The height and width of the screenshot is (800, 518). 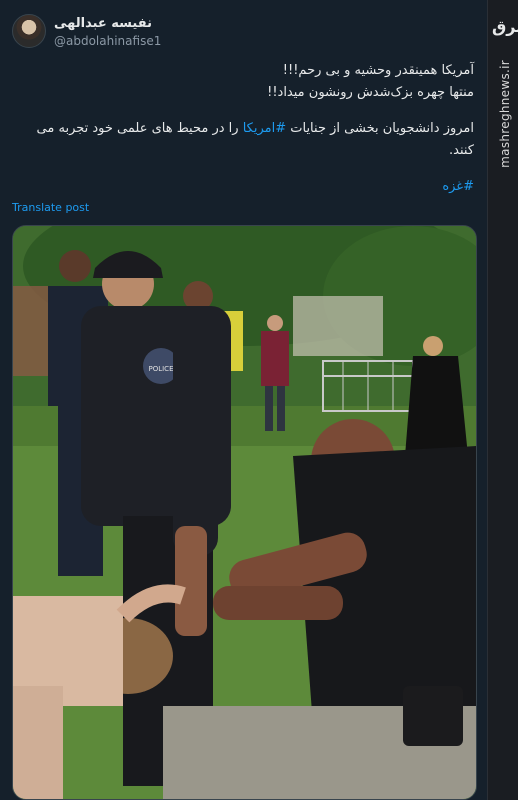 I want to click on watermark-site: mashreghnews.ir, so click(x=505, y=114).